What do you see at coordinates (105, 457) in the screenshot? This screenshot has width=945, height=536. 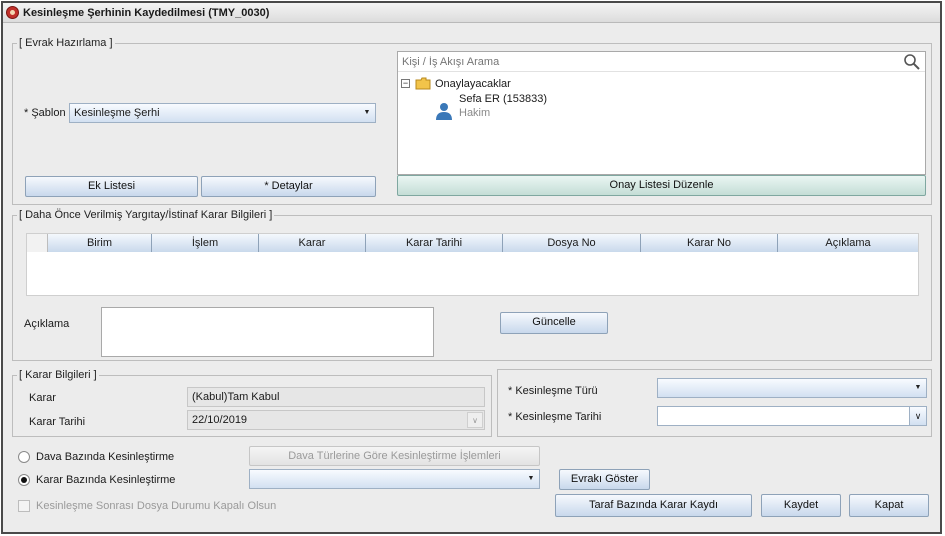 I see `dava-bazinda-label: Dava Bazında Kesinleştirme` at bounding box center [105, 457].